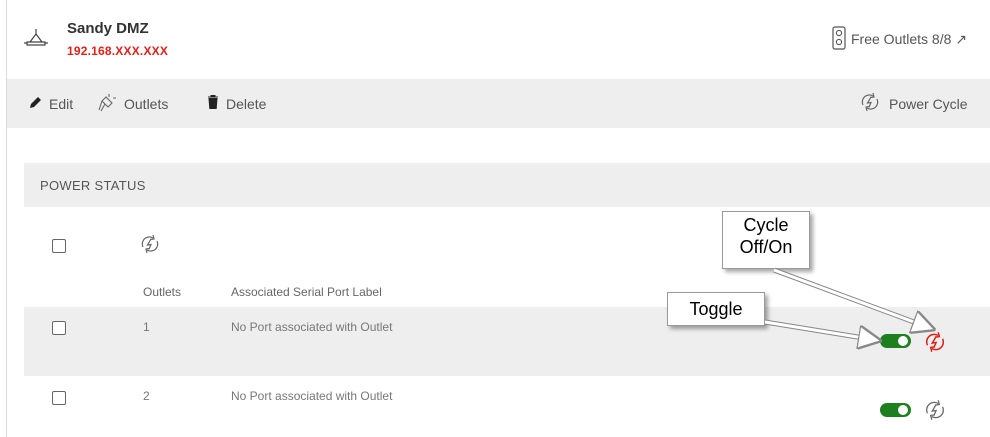  I want to click on toggle-arrow, so click(820, 330).